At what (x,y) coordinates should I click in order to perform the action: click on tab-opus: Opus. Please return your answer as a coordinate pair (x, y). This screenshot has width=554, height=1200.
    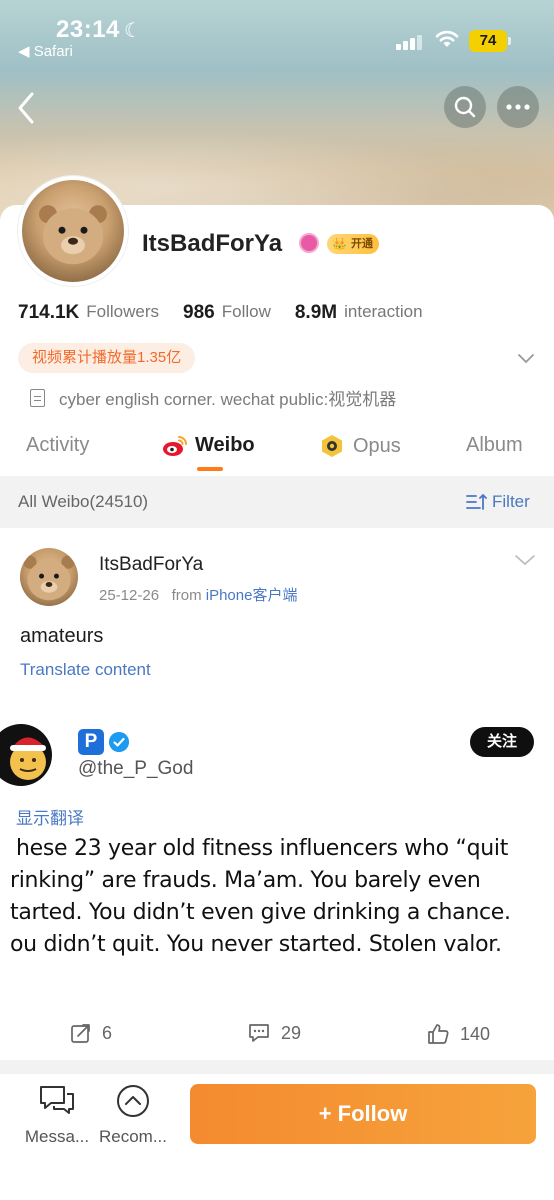
    Looking at the image, I should click on (360, 446).